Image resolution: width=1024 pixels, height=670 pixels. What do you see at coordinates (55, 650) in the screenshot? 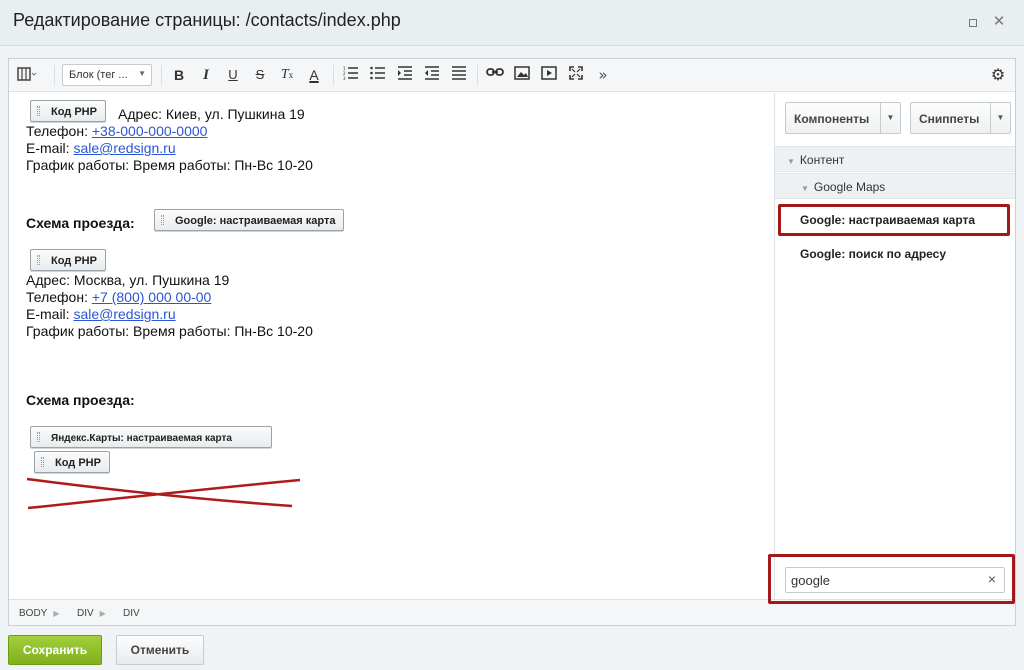
I see `save-button: Сохранить` at bounding box center [55, 650].